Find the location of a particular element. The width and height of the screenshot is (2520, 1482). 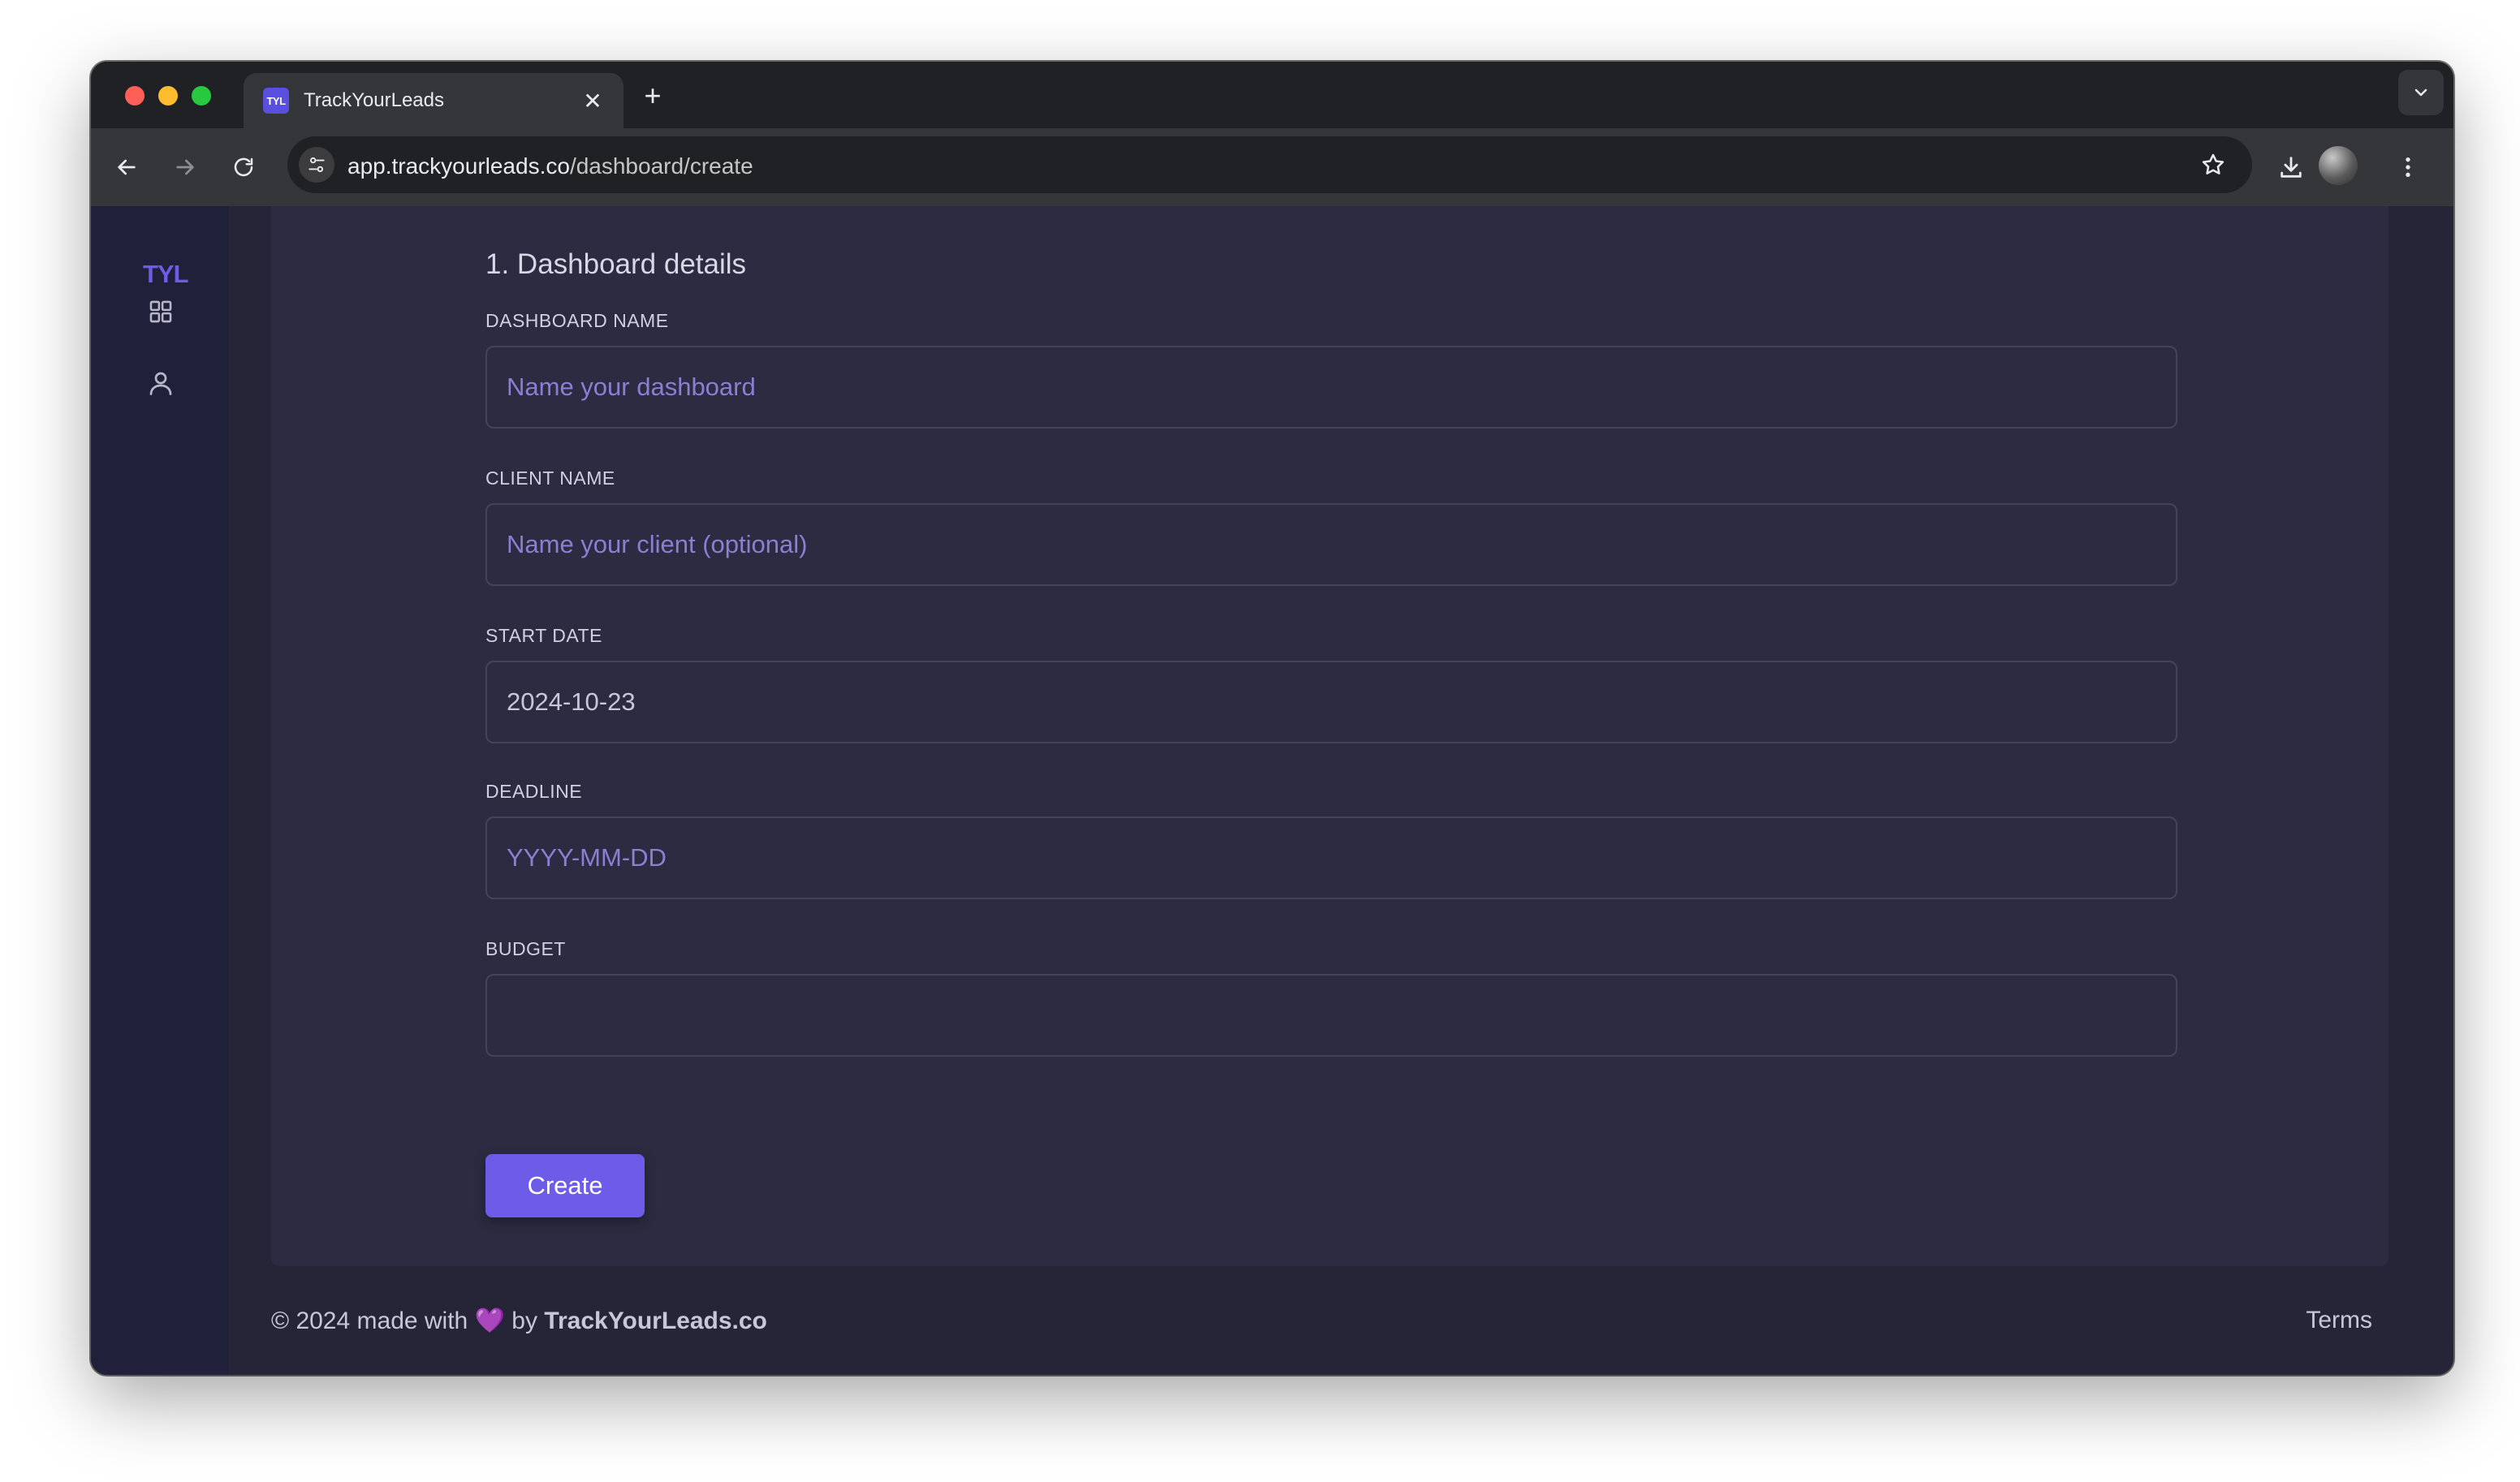

tab-search-button is located at coordinates (2421, 92).